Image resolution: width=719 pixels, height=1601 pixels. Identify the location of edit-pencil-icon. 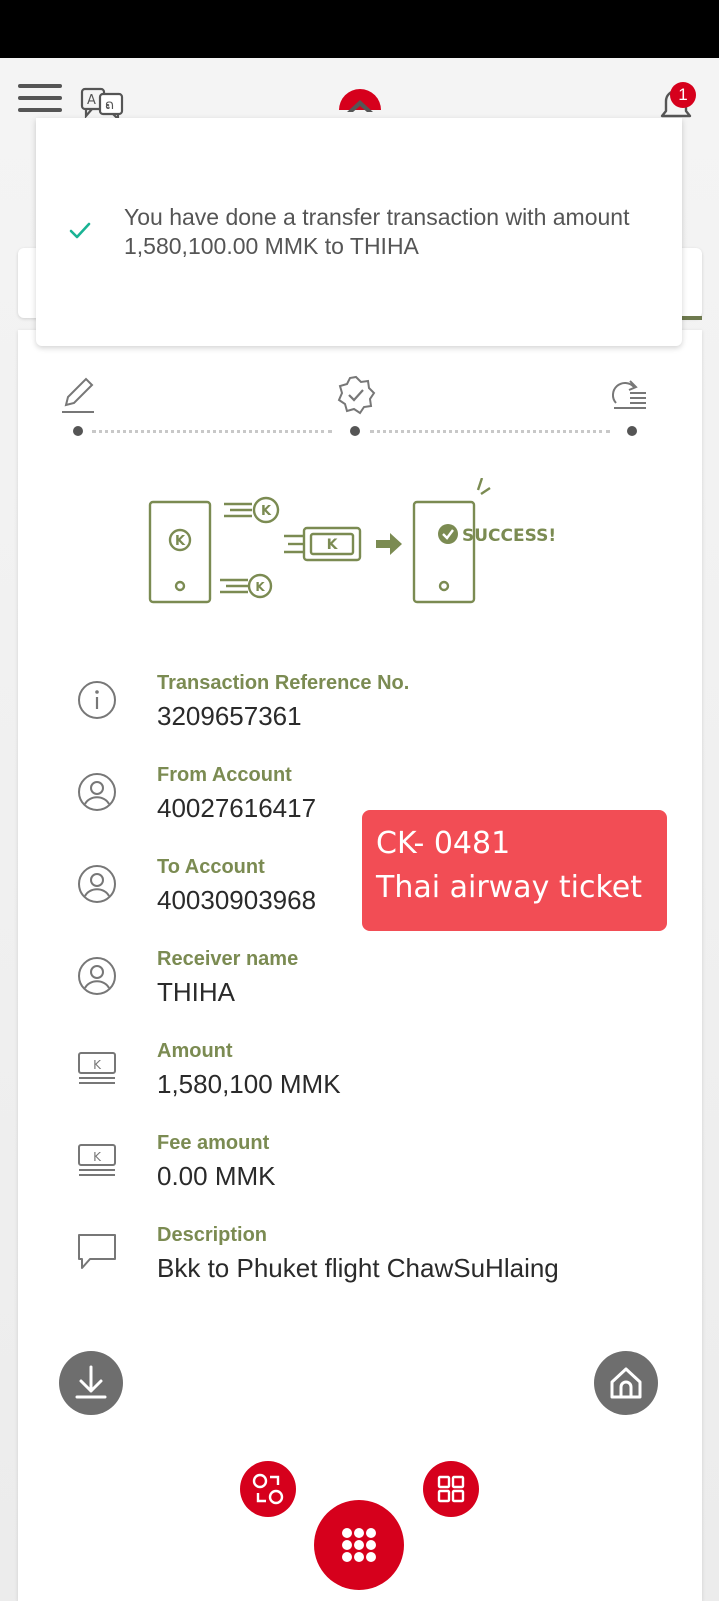
(78, 395).